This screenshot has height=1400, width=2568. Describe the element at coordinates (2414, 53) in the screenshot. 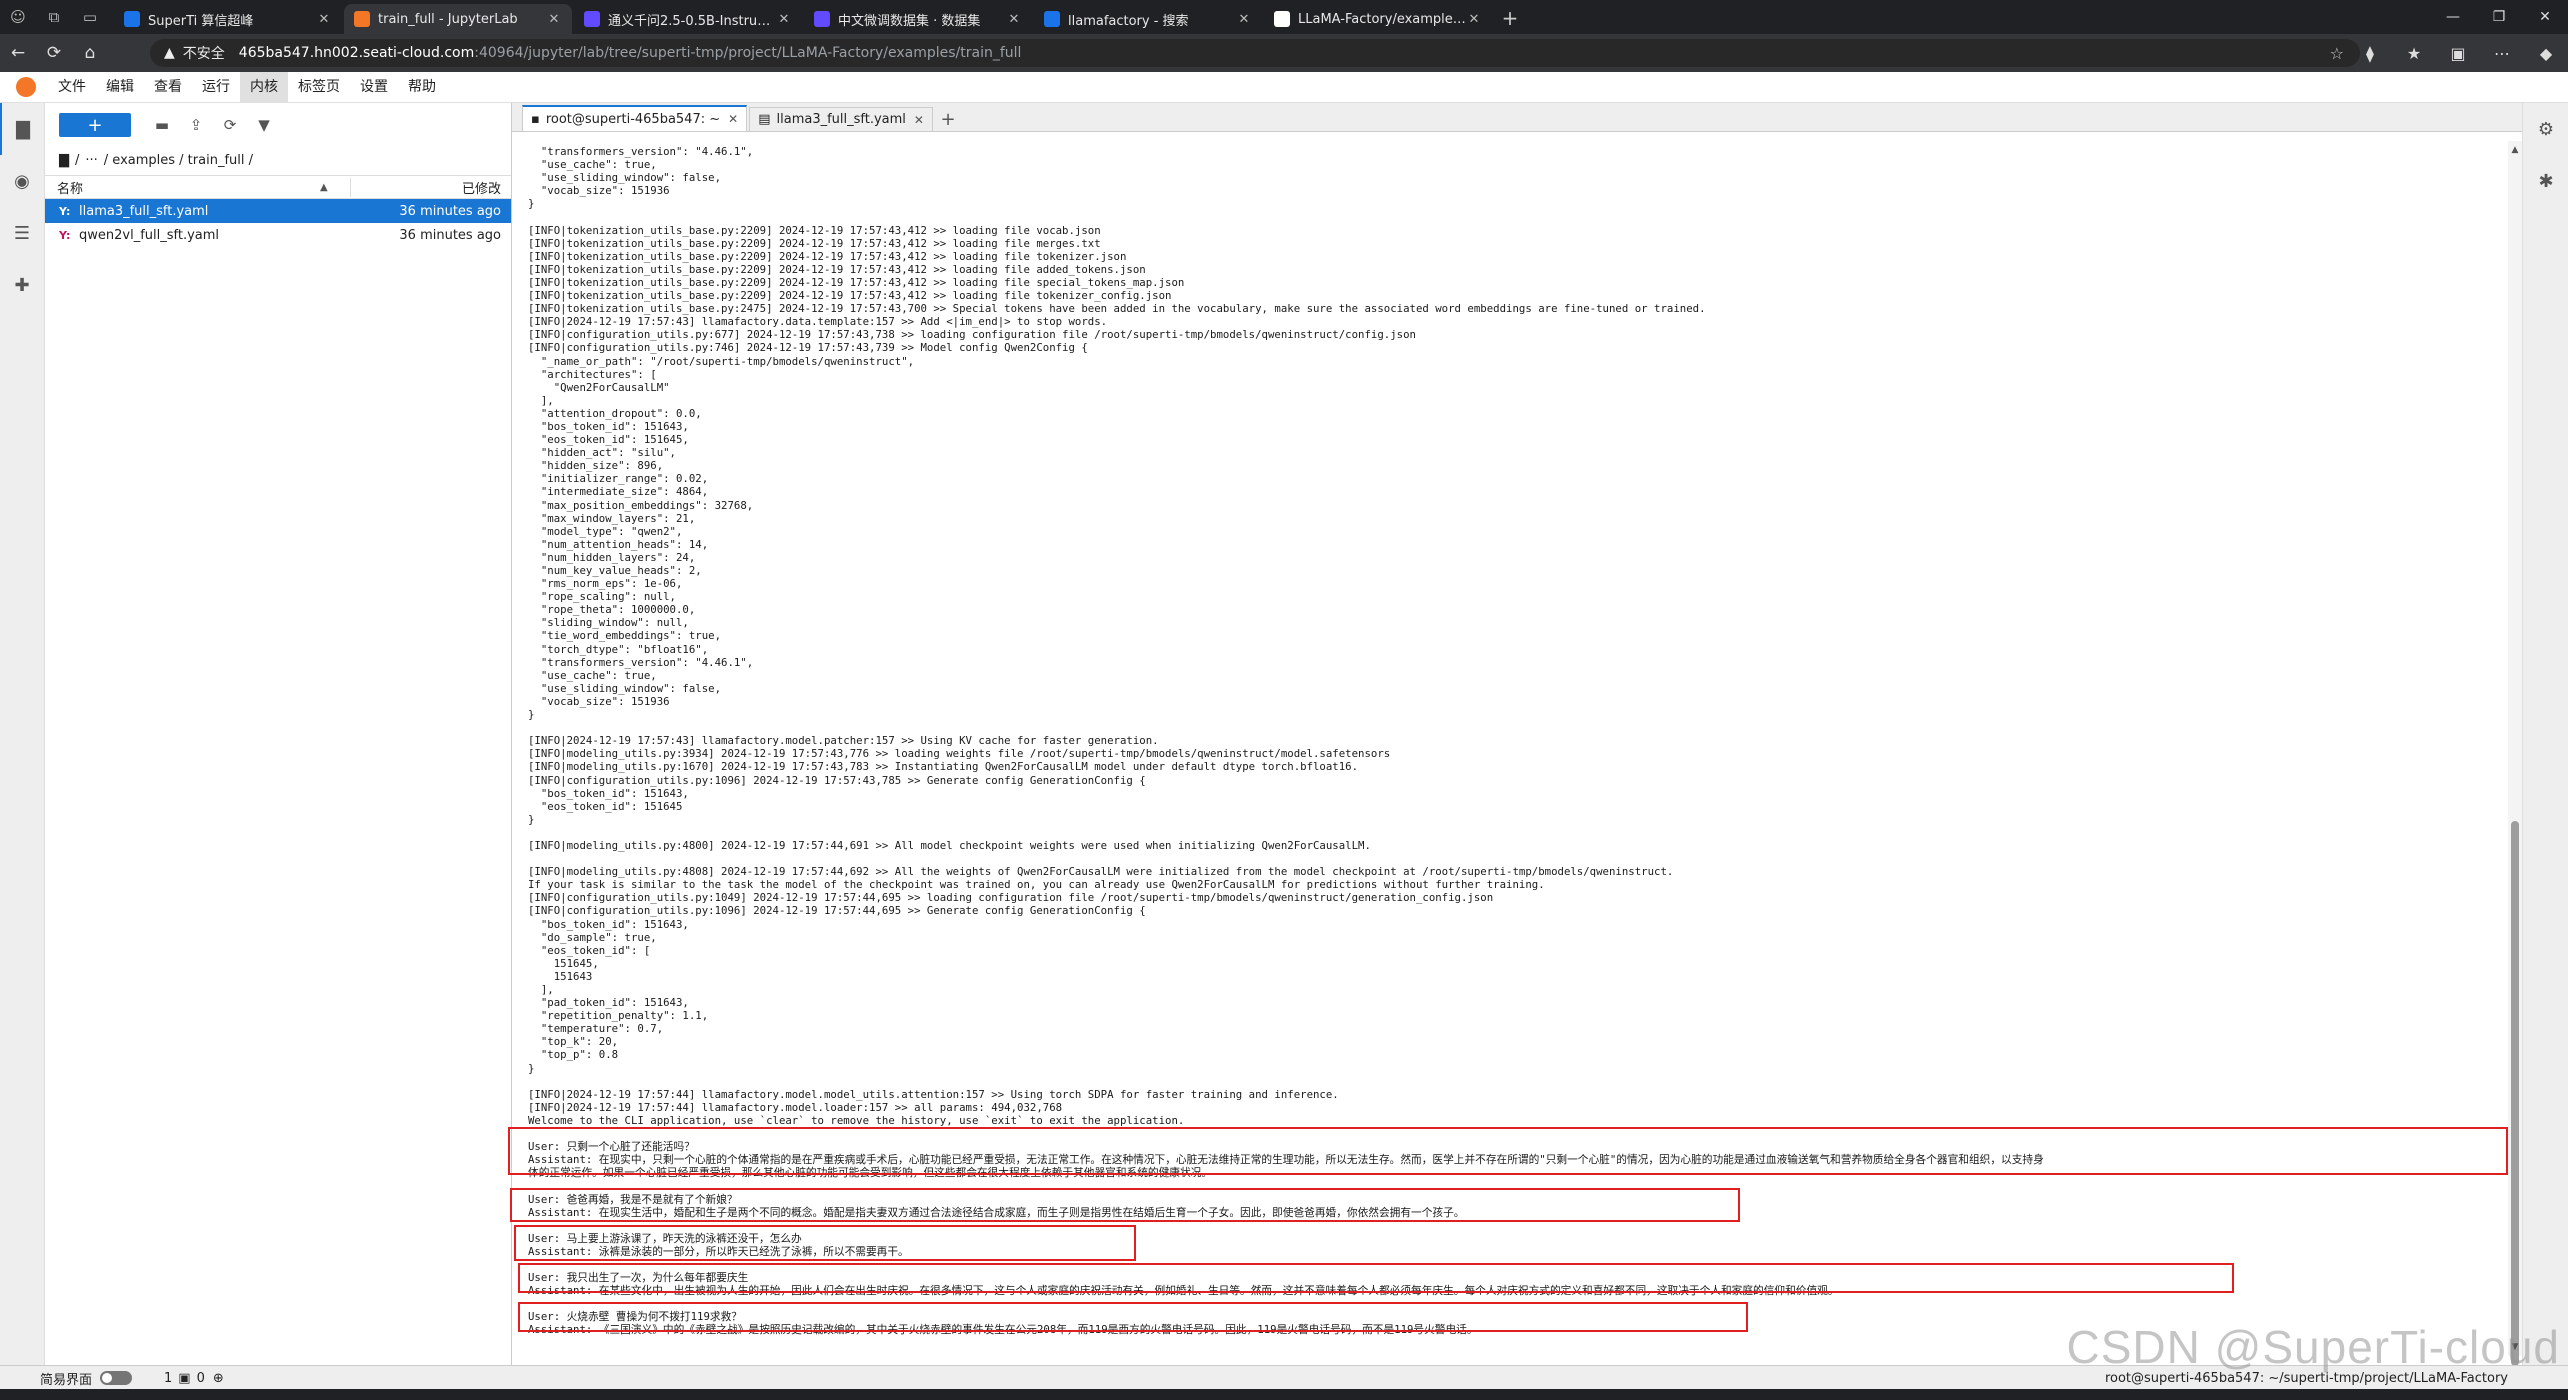

I see `favorites-icon: ★` at that location.